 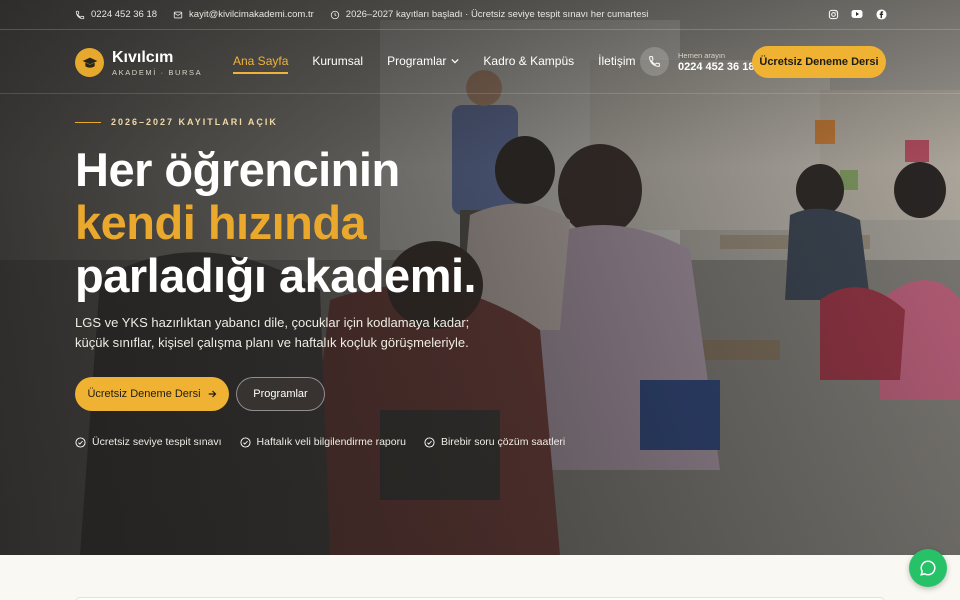 I want to click on phone-hint: Hemen arayın, so click(x=702, y=55).